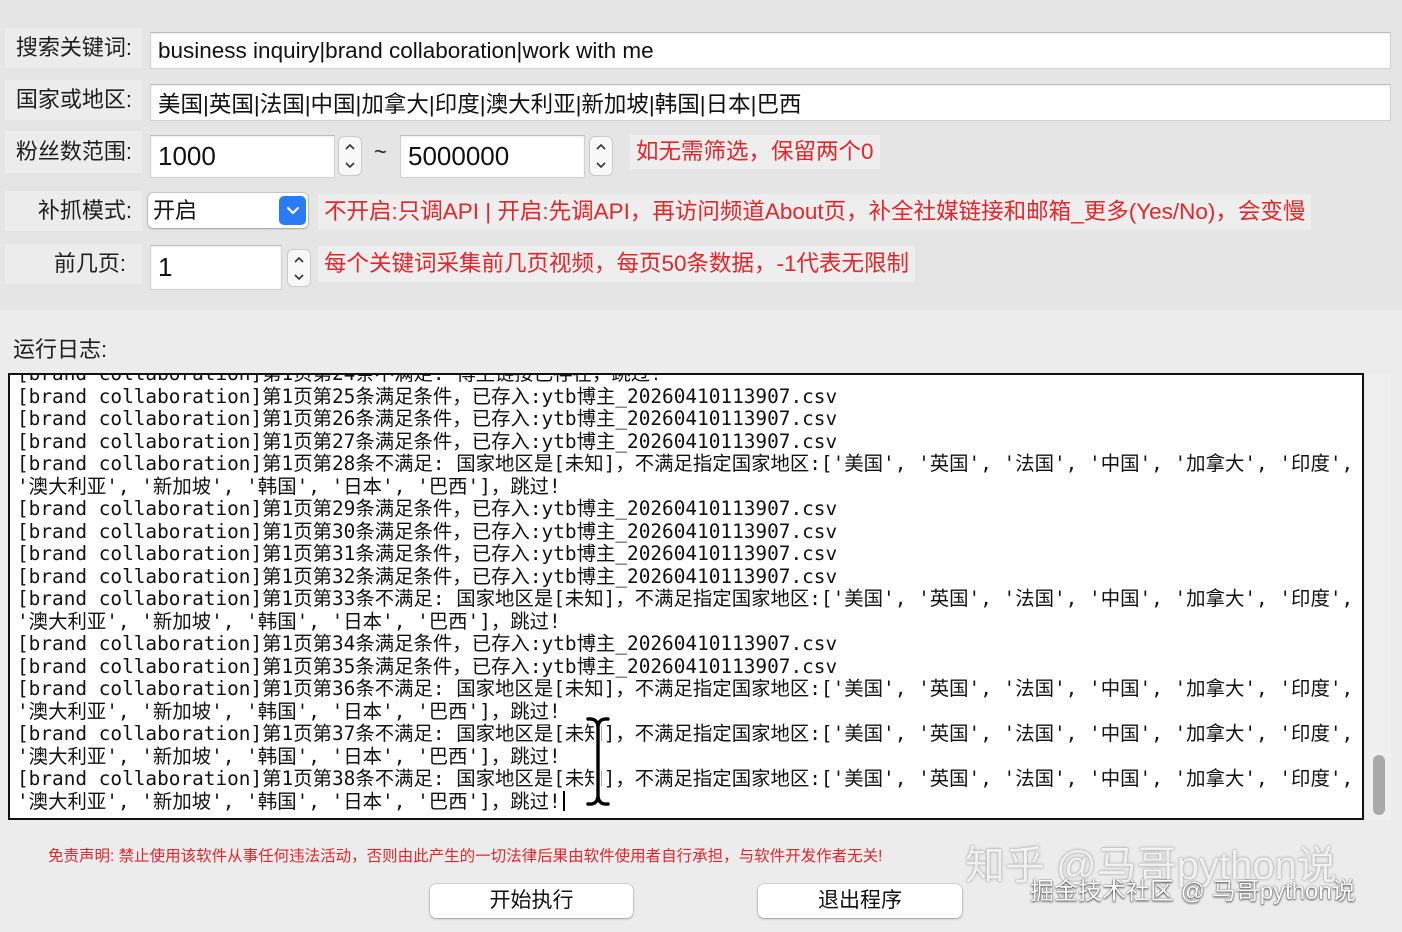 The width and height of the screenshot is (1402, 932). Describe the element at coordinates (73, 152) in the screenshot. I see `followers-label: 粉丝数范围:` at that location.